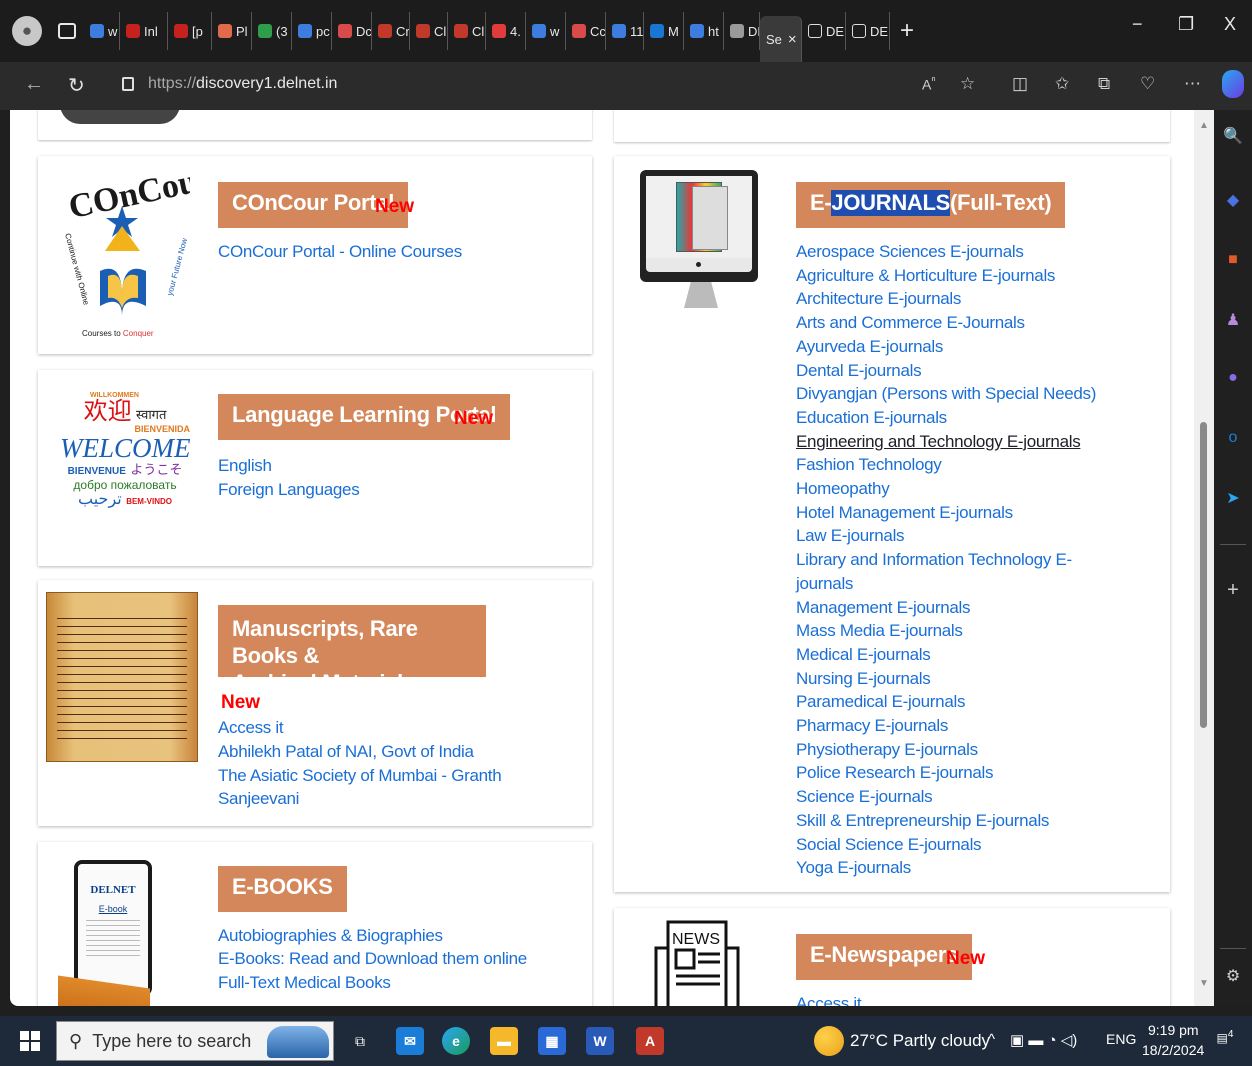 The image size is (1252, 1066). What do you see at coordinates (34, 84) in the screenshot?
I see `back-button: ←` at bounding box center [34, 84].